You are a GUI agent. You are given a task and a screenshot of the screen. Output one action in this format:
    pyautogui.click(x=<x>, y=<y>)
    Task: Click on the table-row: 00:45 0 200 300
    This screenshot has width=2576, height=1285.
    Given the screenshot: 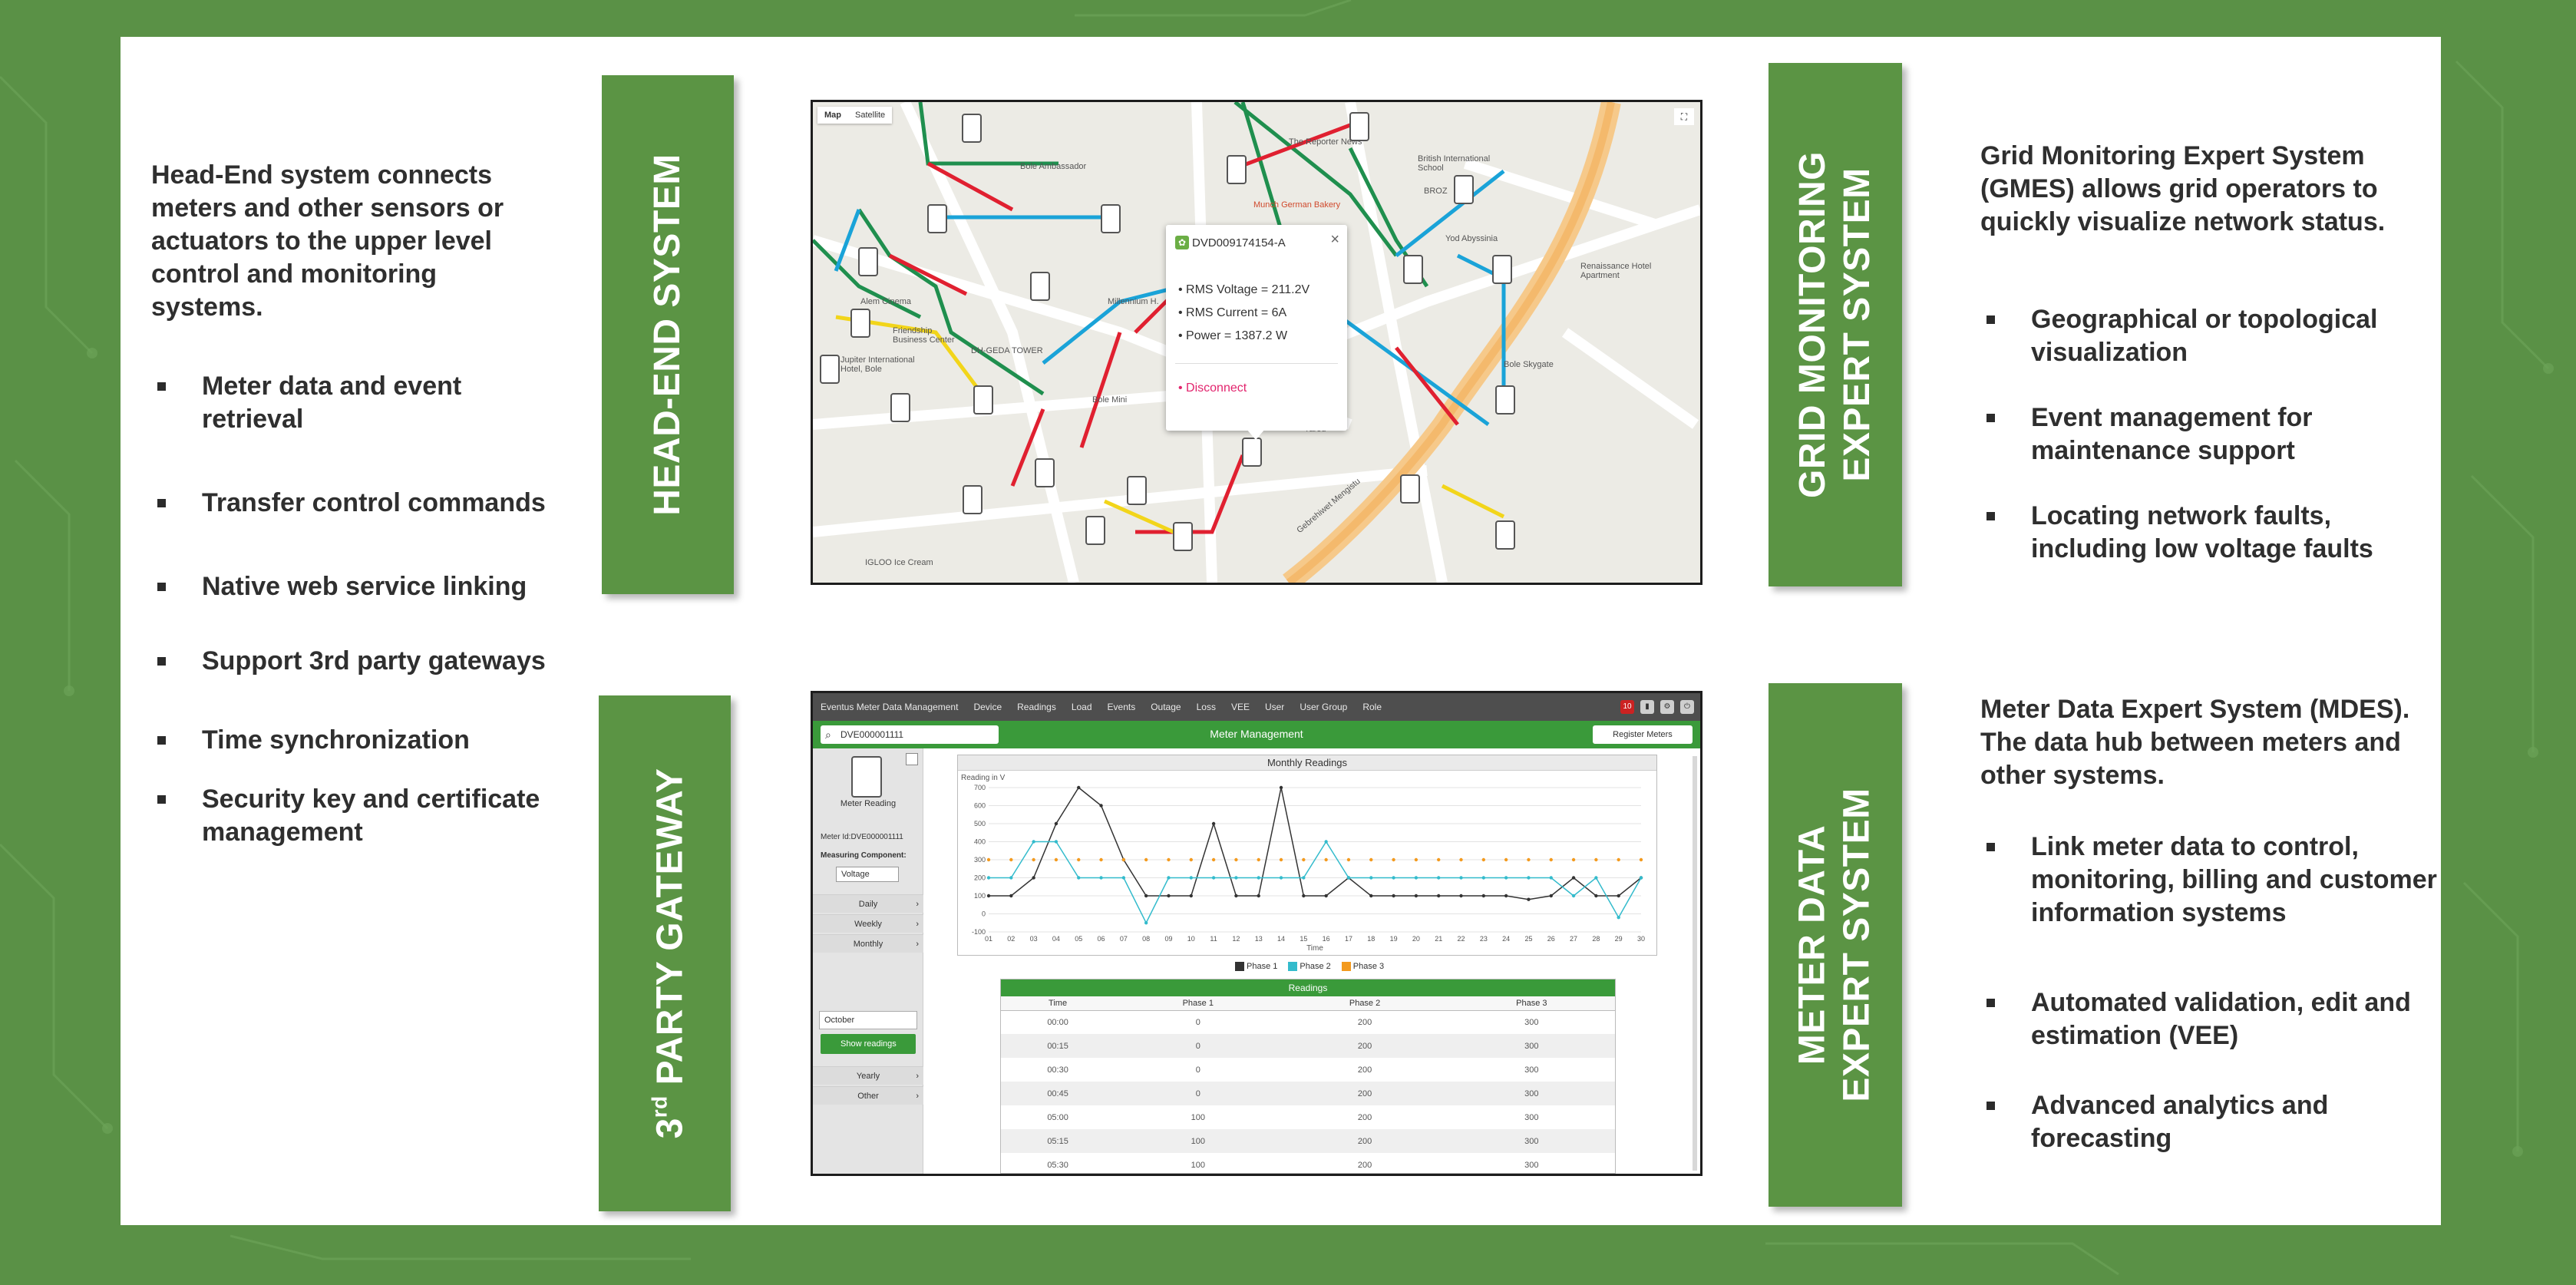 What is the action you would take?
    pyautogui.click(x=1308, y=1093)
    